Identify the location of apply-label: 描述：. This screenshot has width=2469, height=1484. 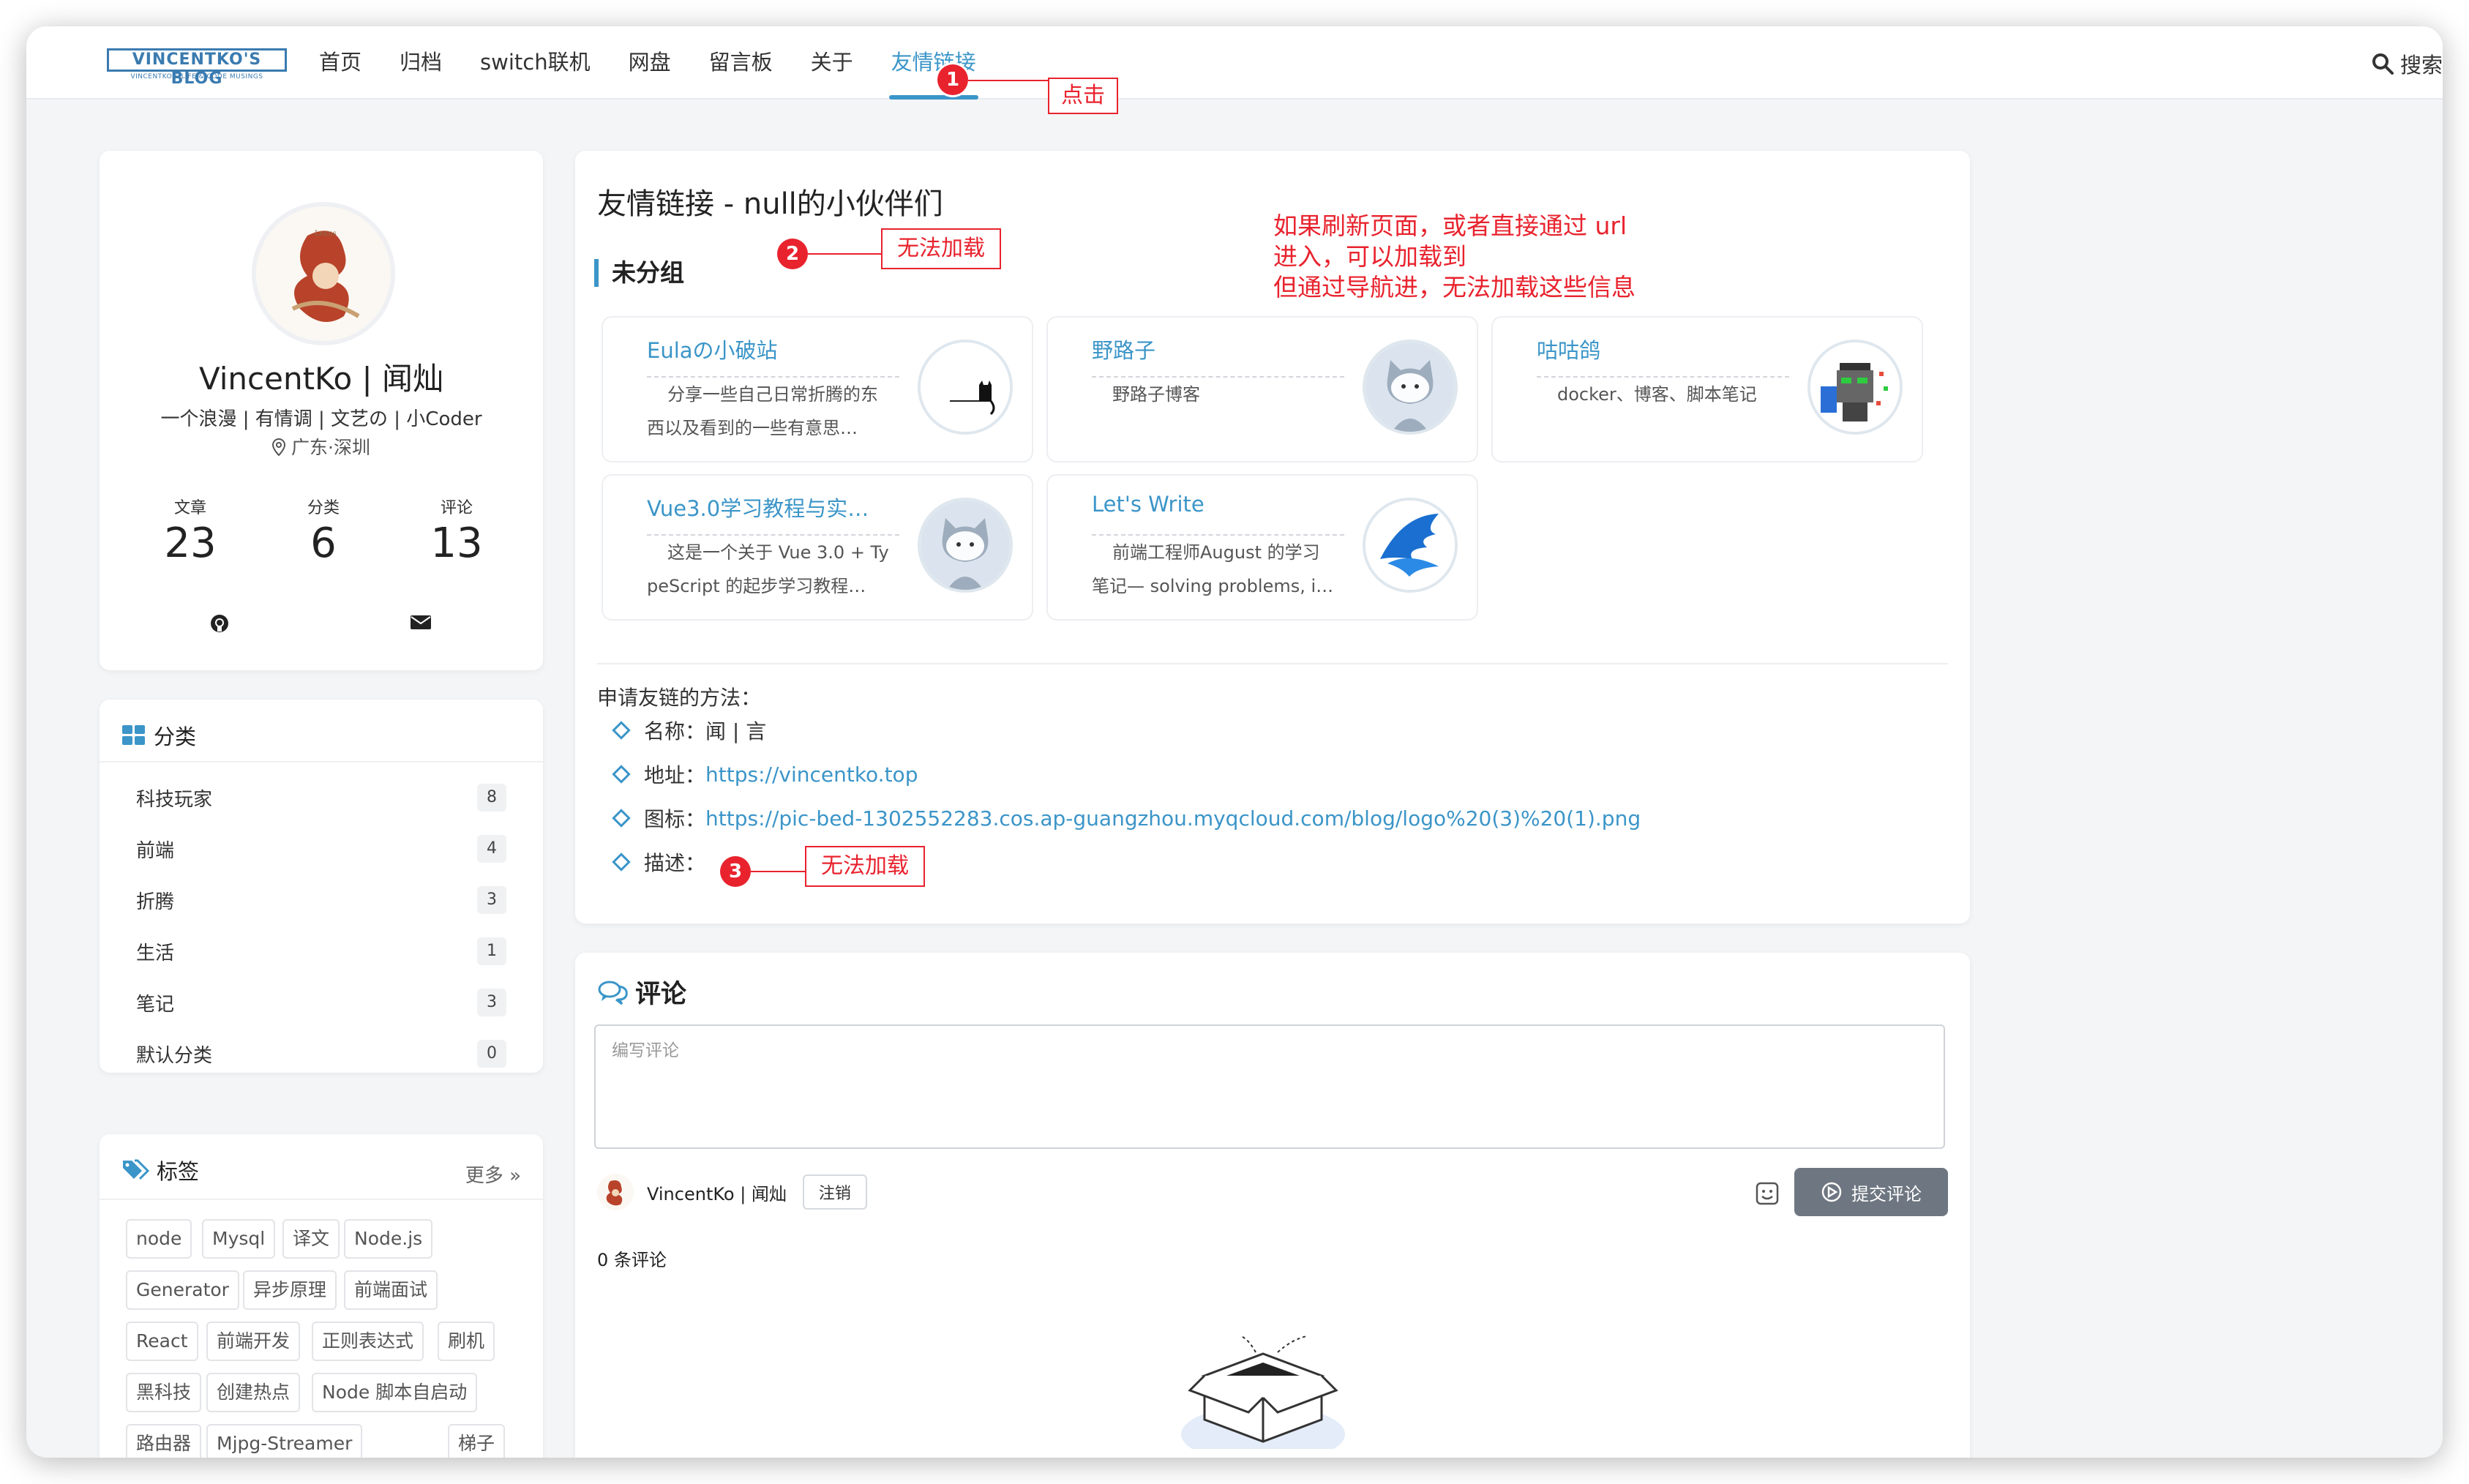
(675, 863).